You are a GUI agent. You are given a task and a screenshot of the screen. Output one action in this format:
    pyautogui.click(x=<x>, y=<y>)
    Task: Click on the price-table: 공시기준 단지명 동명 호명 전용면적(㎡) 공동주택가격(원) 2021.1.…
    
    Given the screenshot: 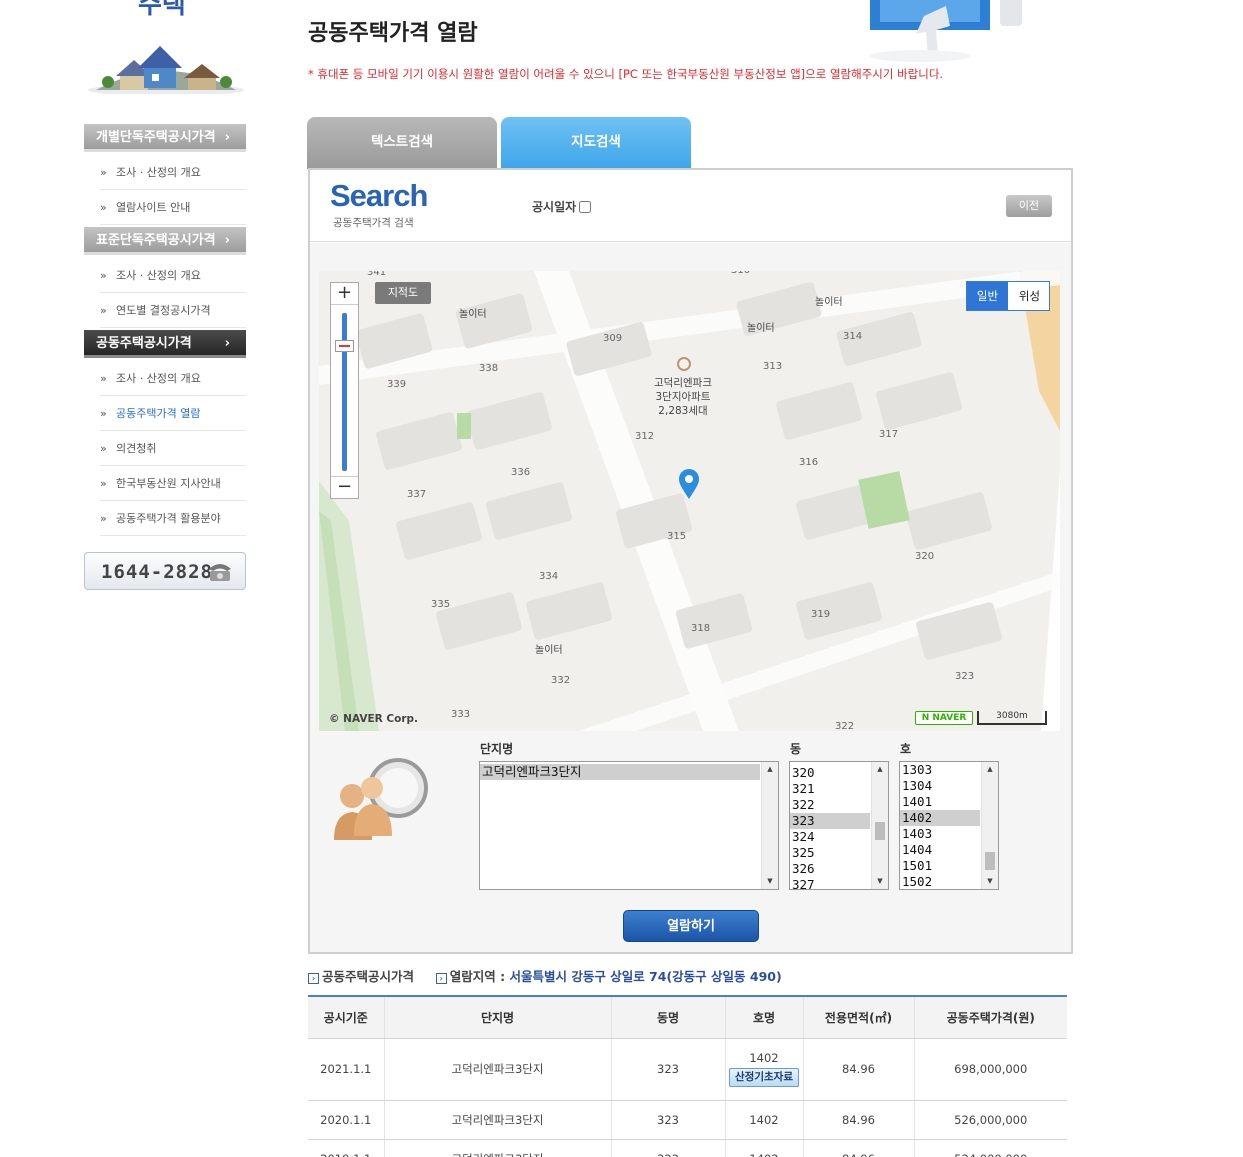 What is the action you would take?
    pyautogui.click(x=687, y=1076)
    